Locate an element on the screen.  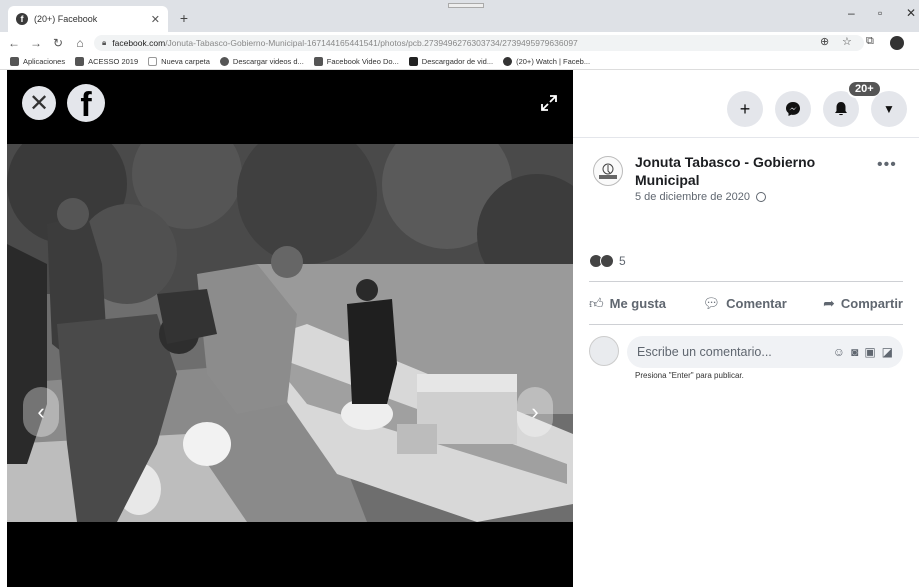
maximize-icon: ▫ is located at coordinates (880, 13).